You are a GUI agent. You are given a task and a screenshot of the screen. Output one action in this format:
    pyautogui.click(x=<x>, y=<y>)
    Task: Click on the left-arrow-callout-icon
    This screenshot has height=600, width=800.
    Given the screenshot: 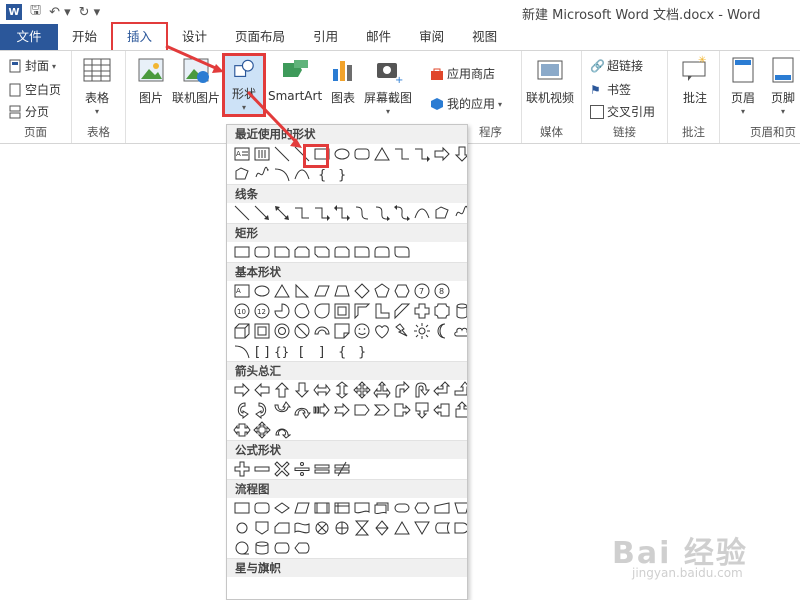 What is the action you would take?
    pyautogui.click(x=442, y=410)
    